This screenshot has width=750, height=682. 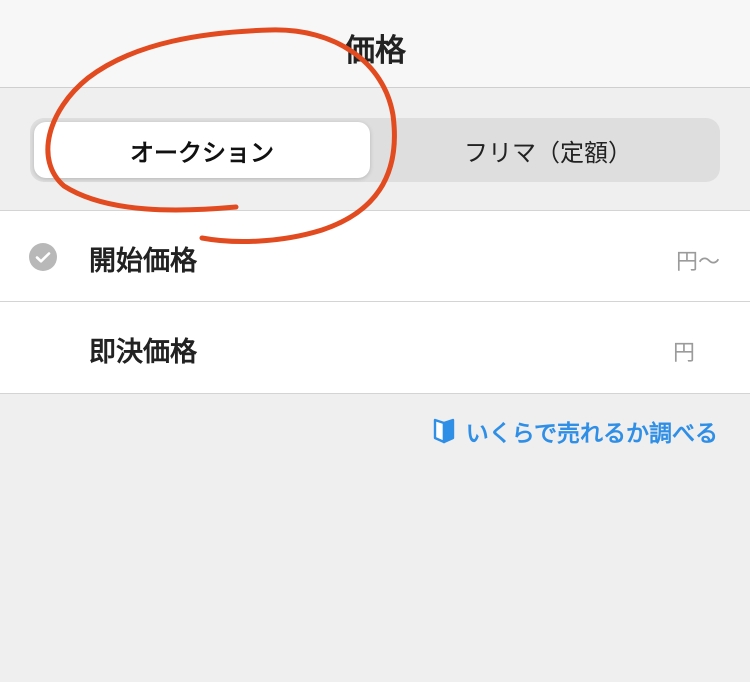 I want to click on price-check-link: いくらで売れるか調べる, so click(x=575, y=431).